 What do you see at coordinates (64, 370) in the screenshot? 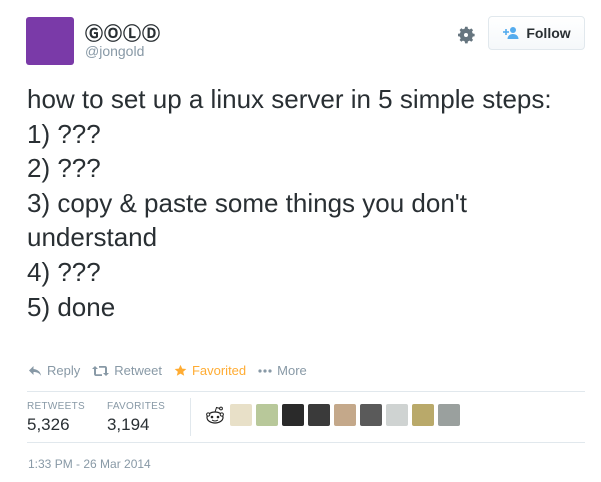
I see `reply-label: Reply` at bounding box center [64, 370].